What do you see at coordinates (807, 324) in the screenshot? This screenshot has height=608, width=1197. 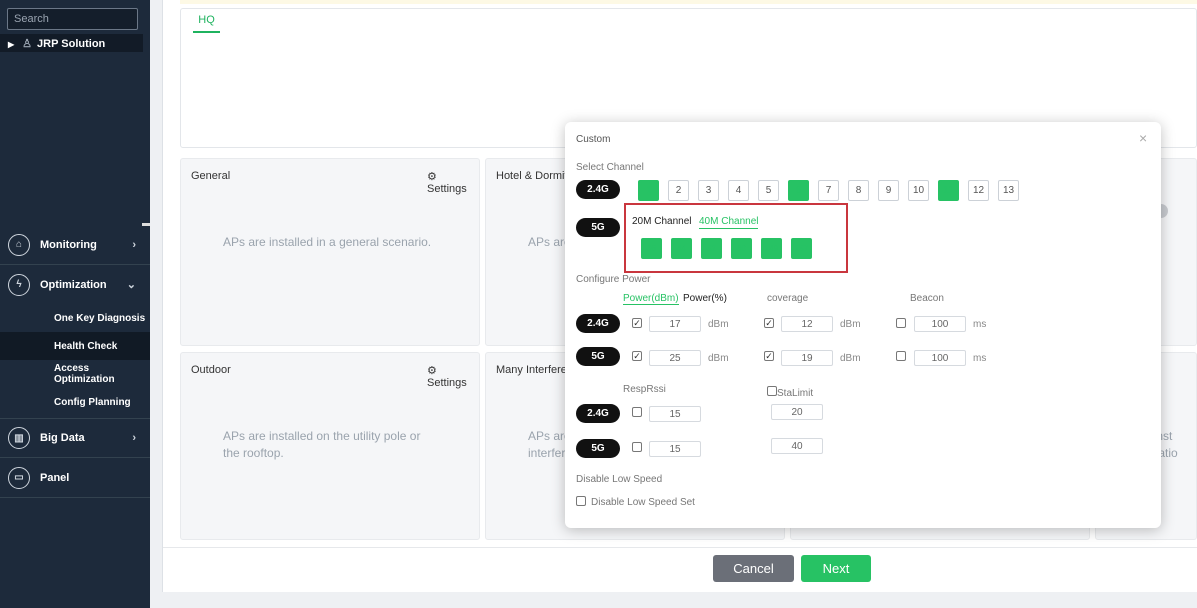 I see `coverage-input-24g: 12` at bounding box center [807, 324].